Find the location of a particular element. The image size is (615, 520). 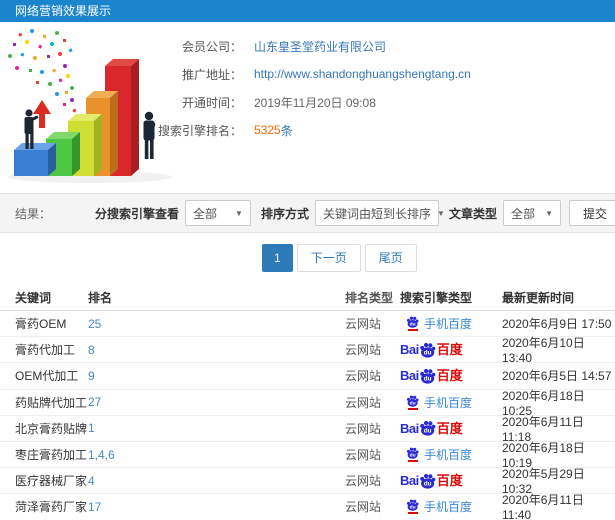

rank-link: 8 is located at coordinates (91, 350).